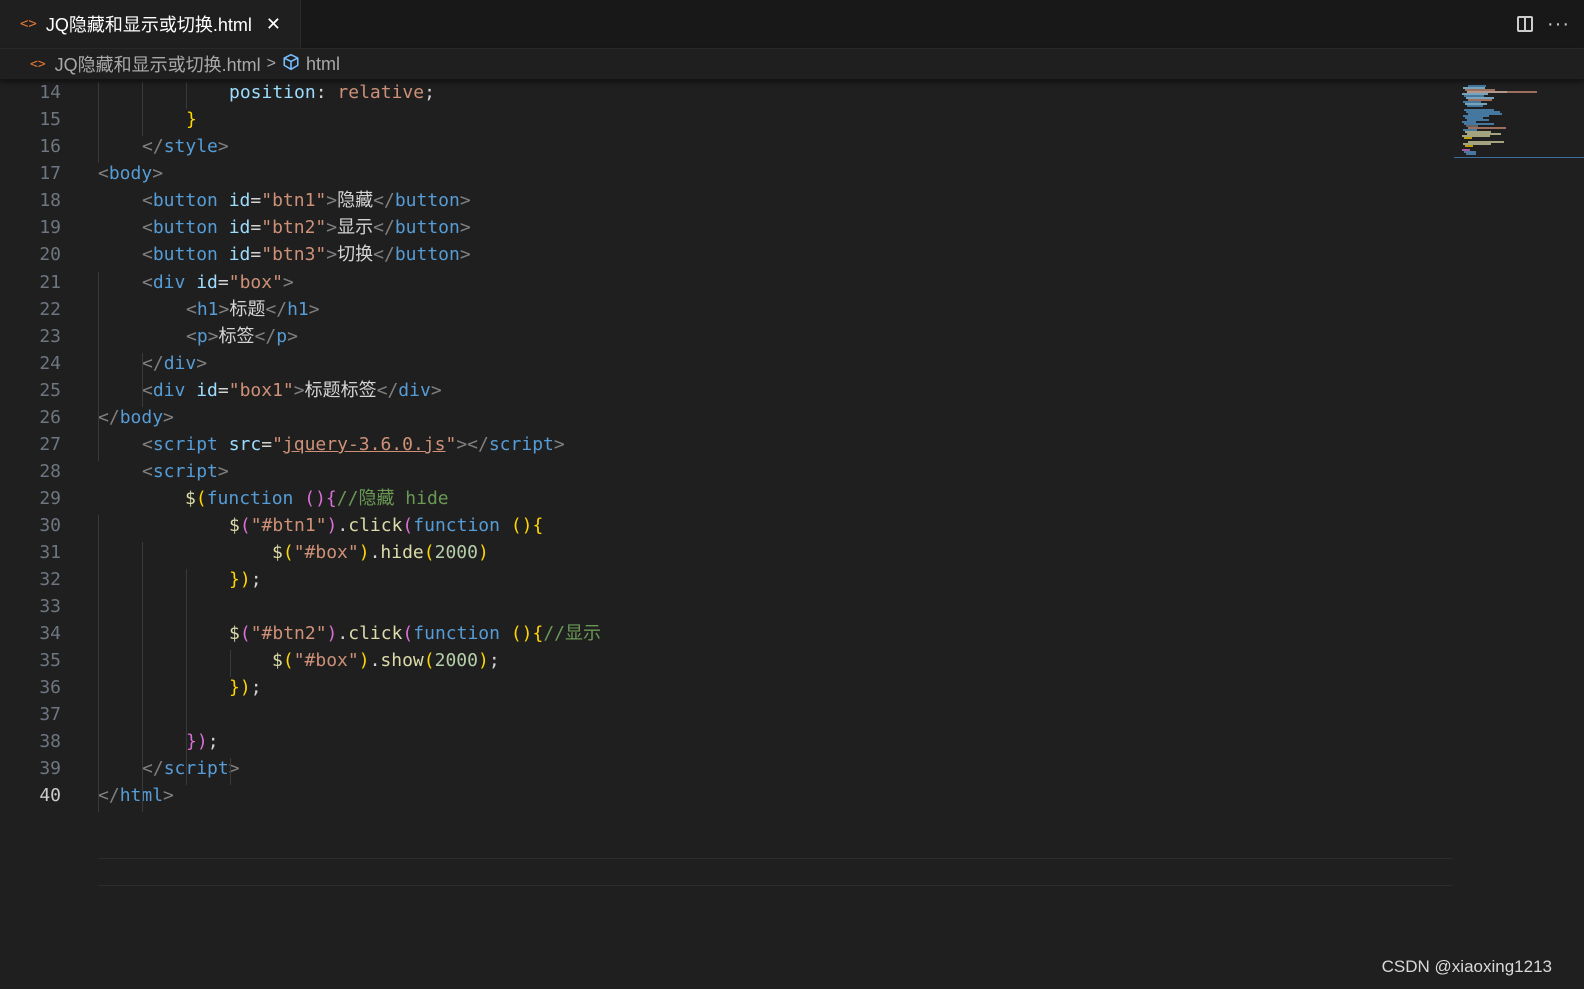 This screenshot has height=989, width=1584. I want to click on line-number: 33, so click(50, 606).